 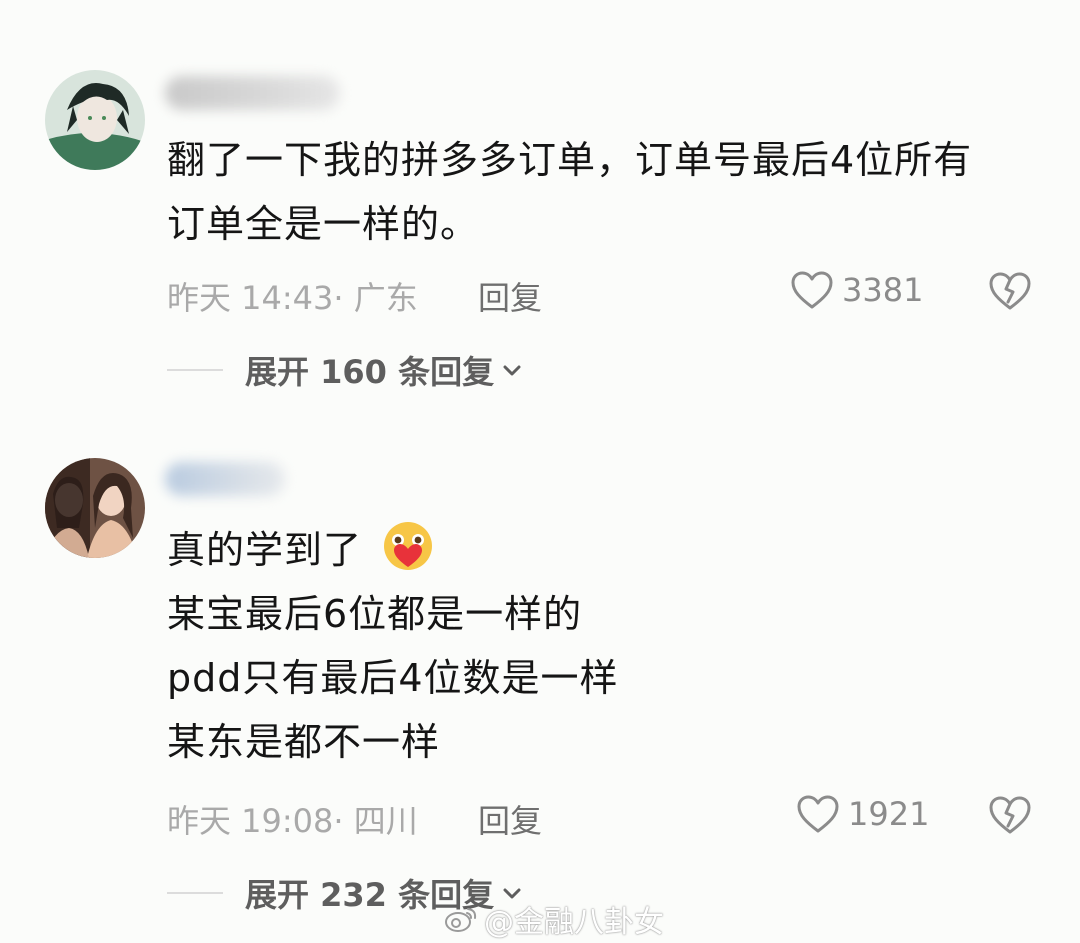 I want to click on chevron-down-icon, so click(x=512, y=370).